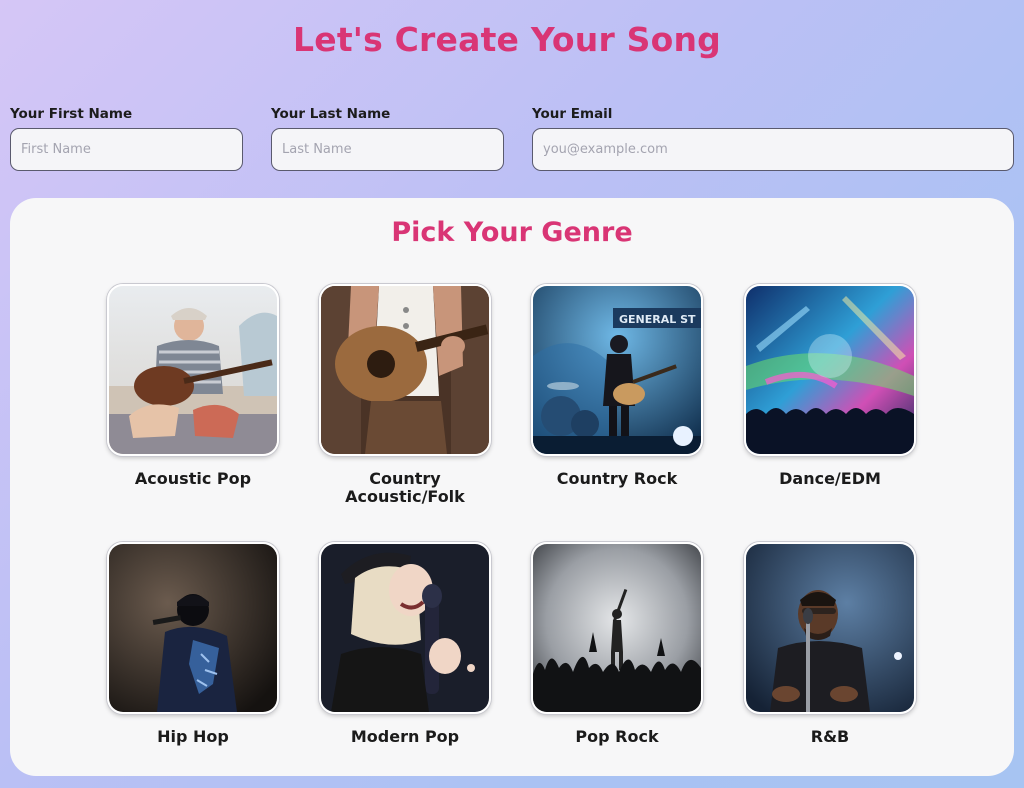 The height and width of the screenshot is (788, 1024). I want to click on genre-label: Country Acoustic/Folk, so click(405, 487).